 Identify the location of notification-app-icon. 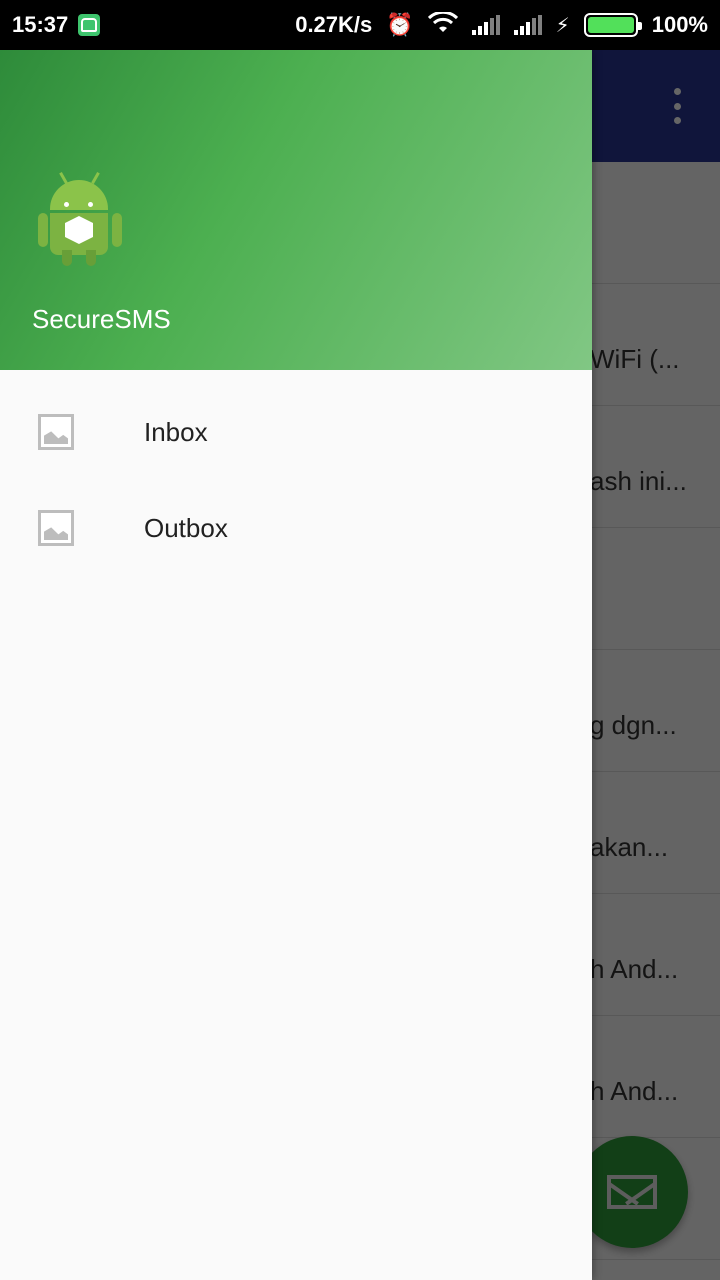
(89, 25).